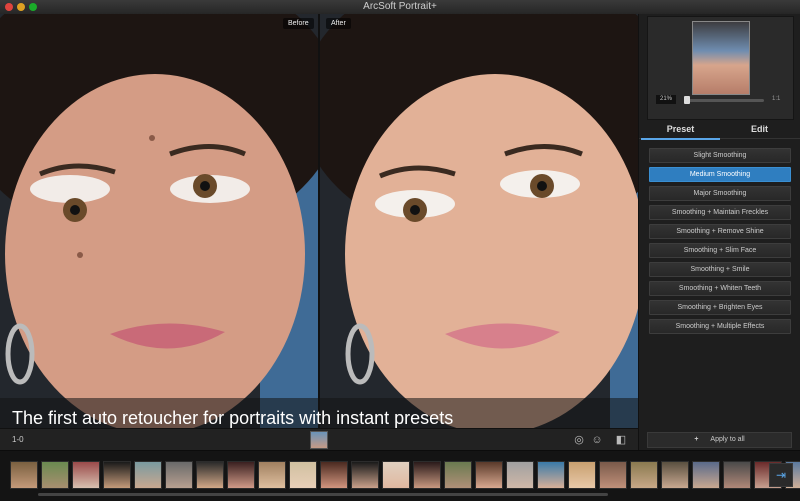 The image size is (800, 501). I want to click on title-bar: ArcSoft Portrait+, so click(400, 7).